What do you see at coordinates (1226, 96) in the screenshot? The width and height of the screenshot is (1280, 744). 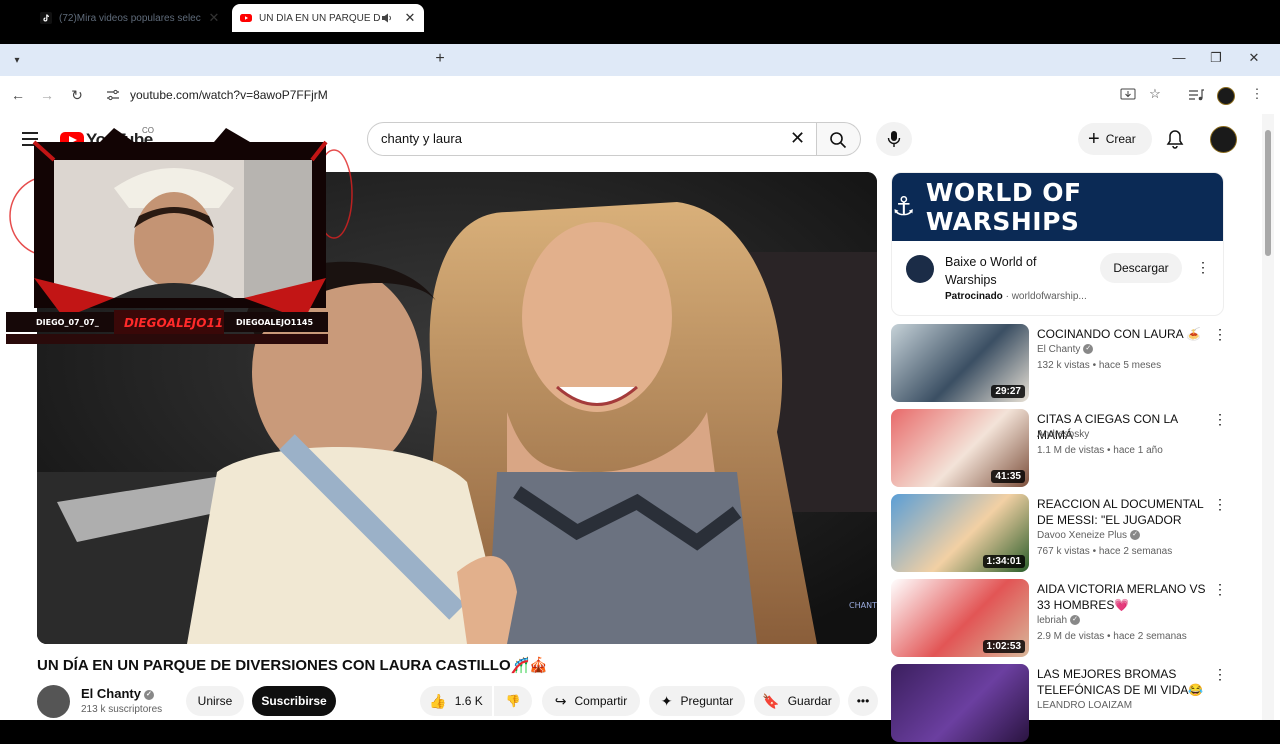 I see `profile-avatar` at bounding box center [1226, 96].